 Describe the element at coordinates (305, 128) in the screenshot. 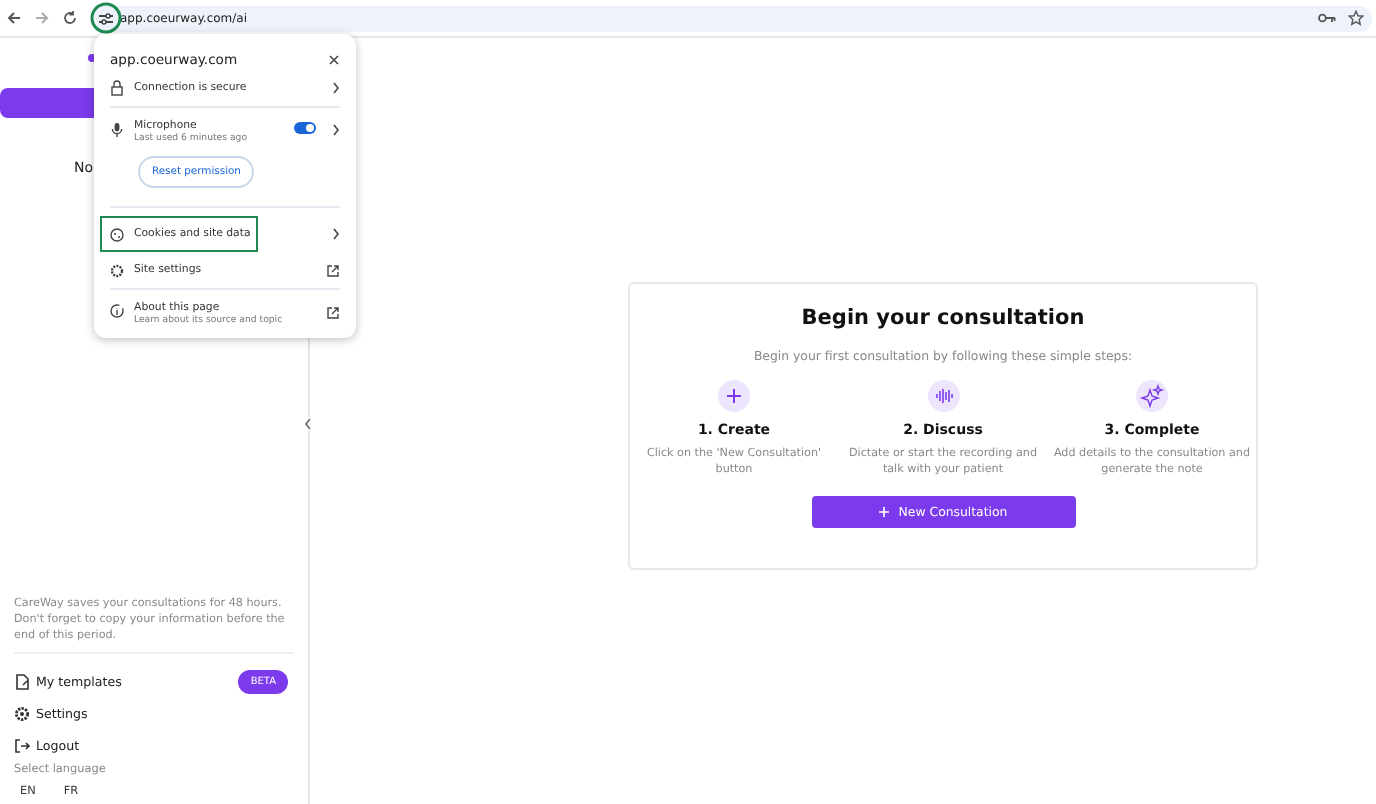

I see `toggle-switch` at that location.